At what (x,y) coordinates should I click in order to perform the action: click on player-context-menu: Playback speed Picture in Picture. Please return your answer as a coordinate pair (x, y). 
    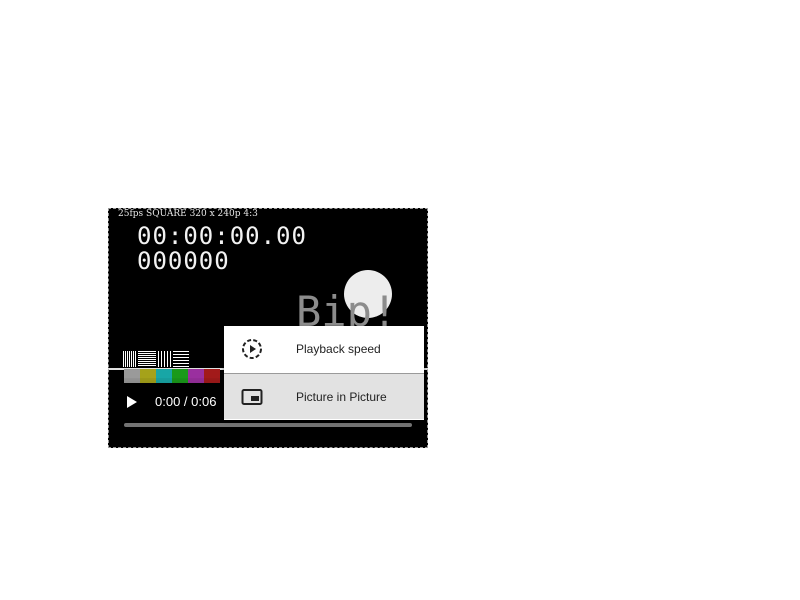
    Looking at the image, I should click on (324, 373).